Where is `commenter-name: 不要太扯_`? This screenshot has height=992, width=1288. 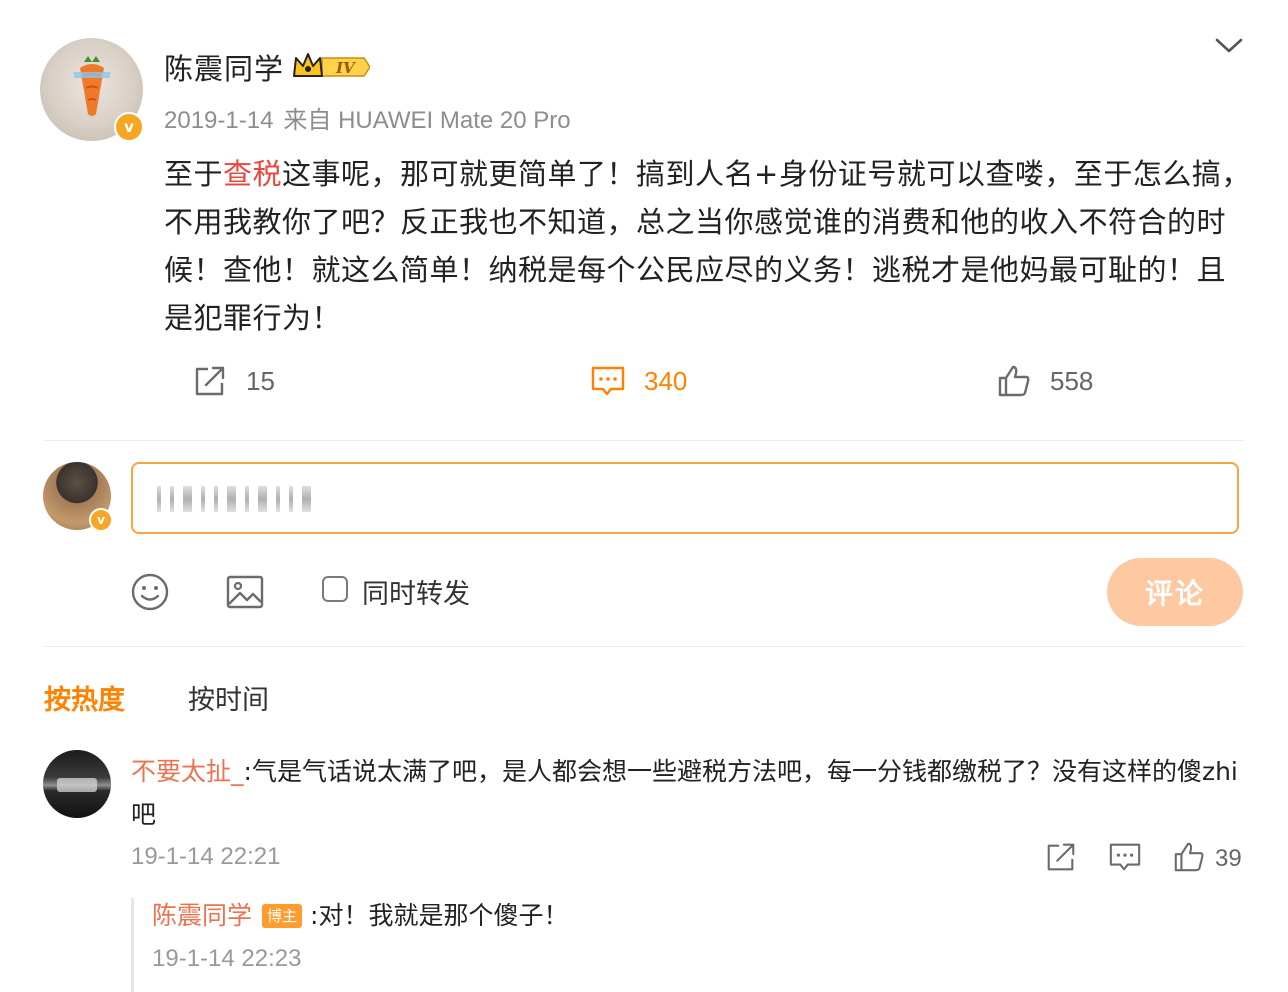 commenter-name: 不要太扯_ is located at coordinates (187, 771).